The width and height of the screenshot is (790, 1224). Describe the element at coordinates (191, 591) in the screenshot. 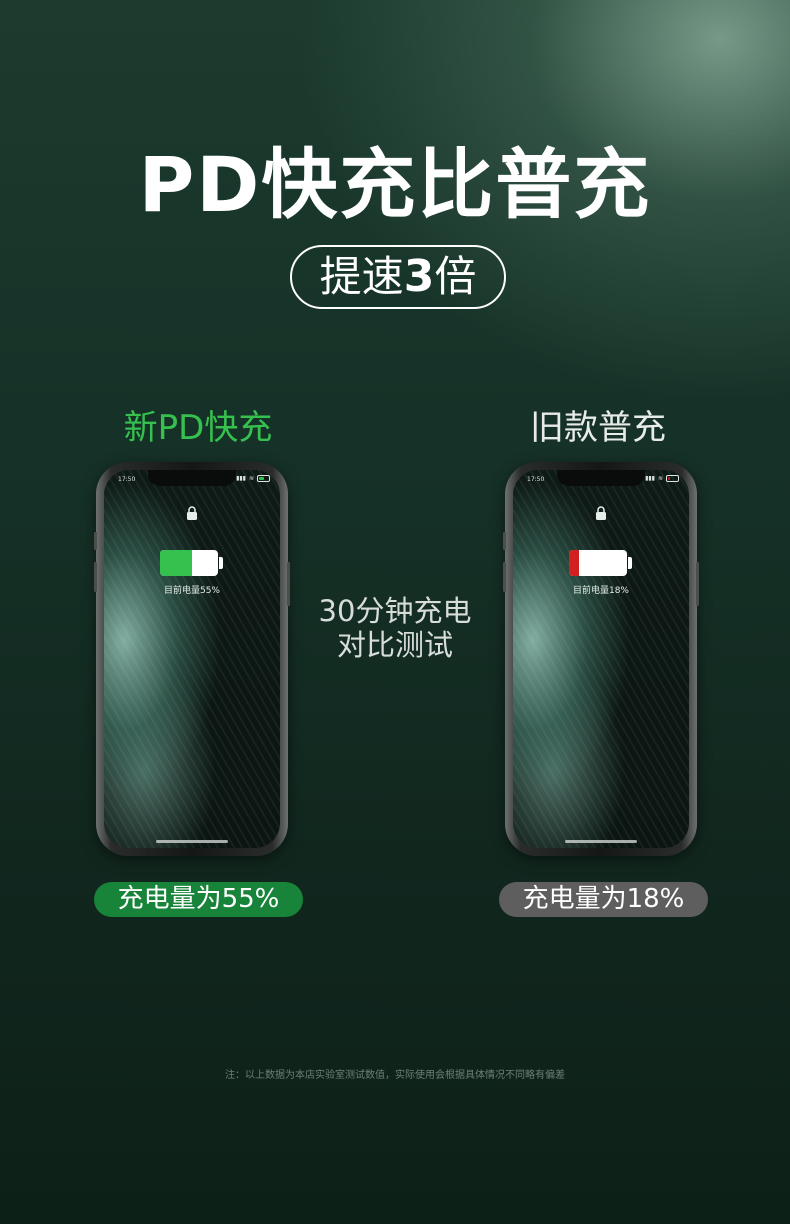

I see `battery-caption: 目前电量55%` at that location.